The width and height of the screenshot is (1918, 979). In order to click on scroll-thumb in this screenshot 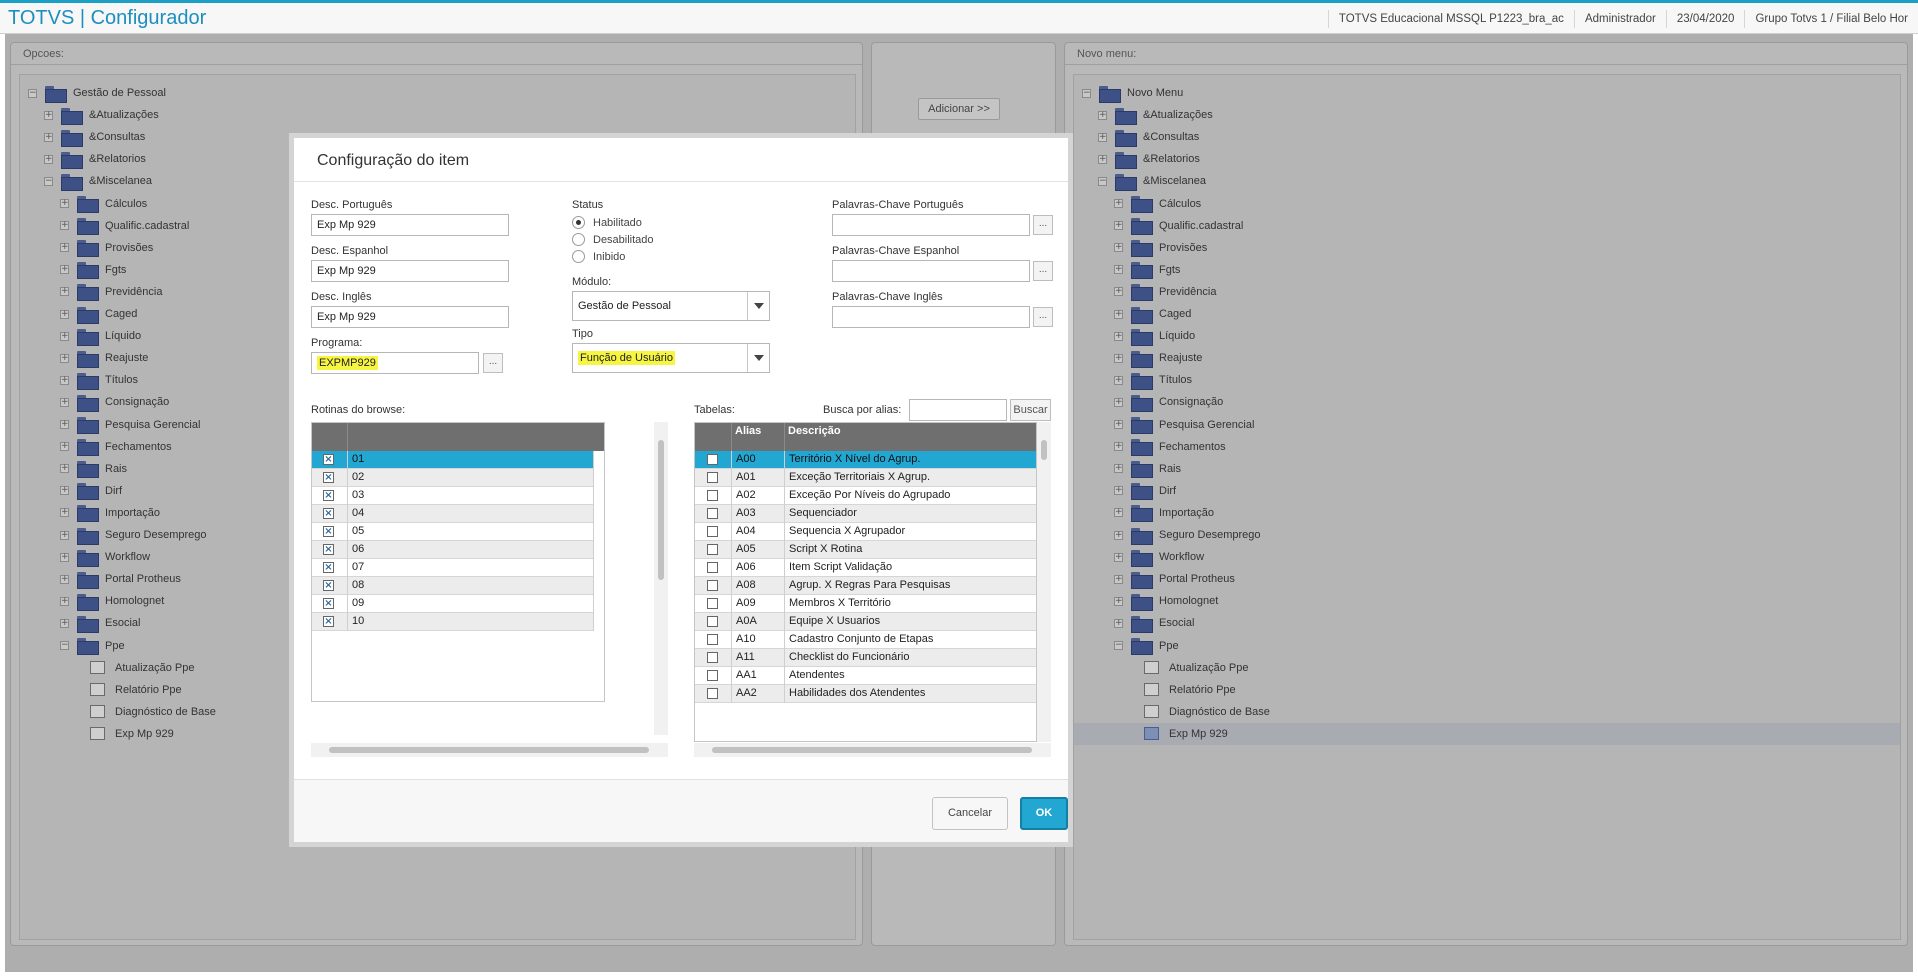, I will do `click(872, 750)`.